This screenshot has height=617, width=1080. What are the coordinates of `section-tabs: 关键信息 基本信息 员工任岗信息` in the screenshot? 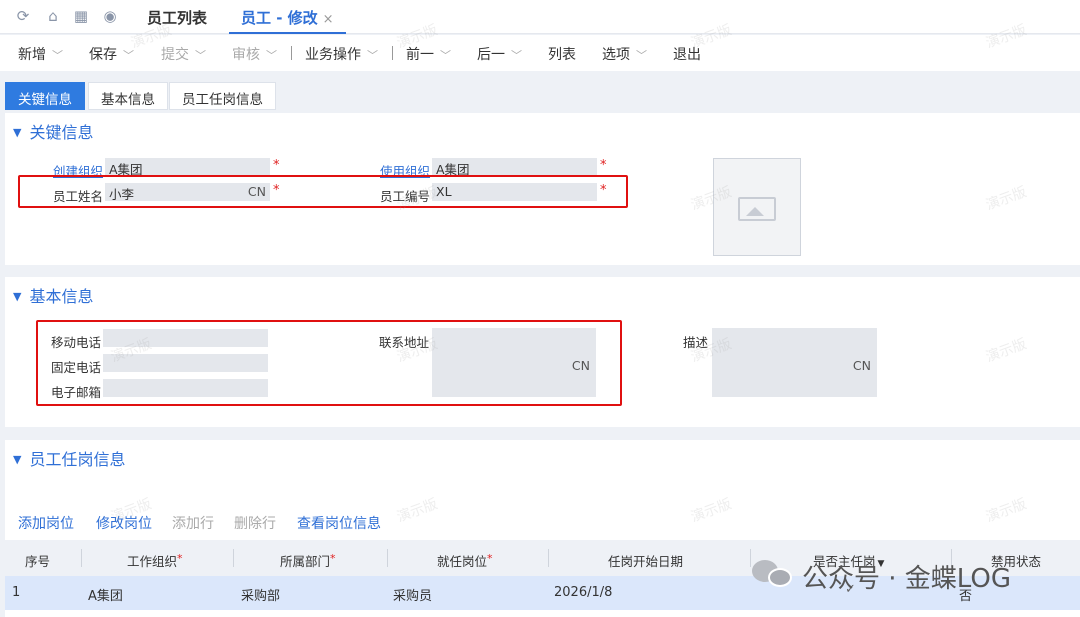 It's located at (540, 94).